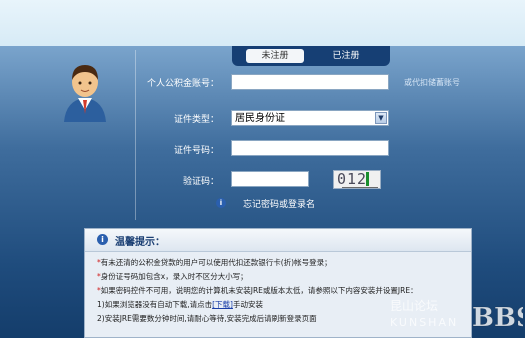 The image size is (525, 338). Describe the element at coordinates (360, 187) in the screenshot. I see `captcha-noise-line` at that location.